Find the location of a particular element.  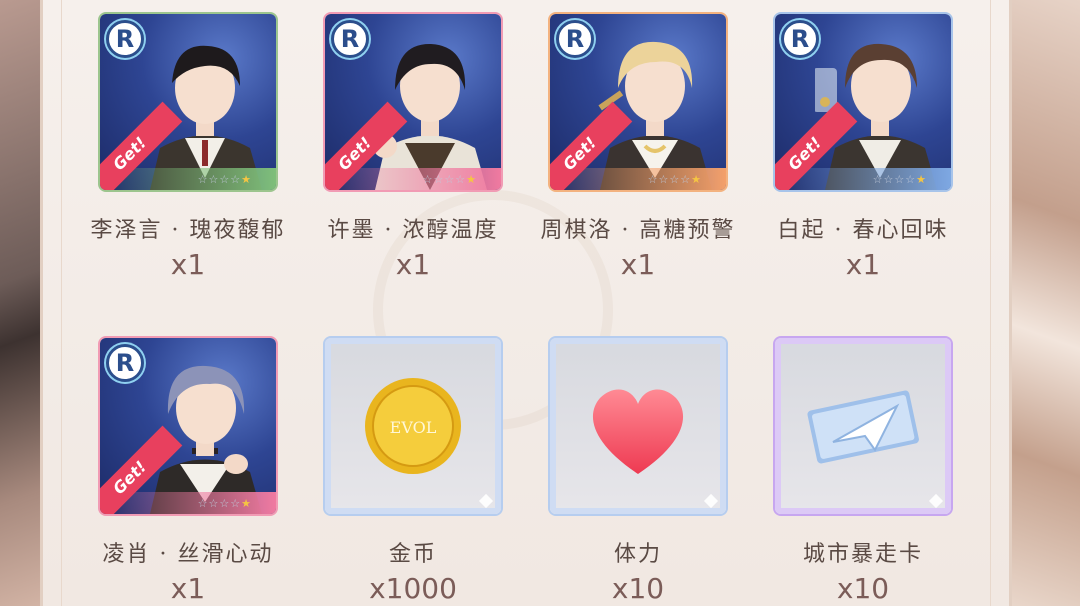

reward-quantity: x1000 is located at coordinates (413, 588).